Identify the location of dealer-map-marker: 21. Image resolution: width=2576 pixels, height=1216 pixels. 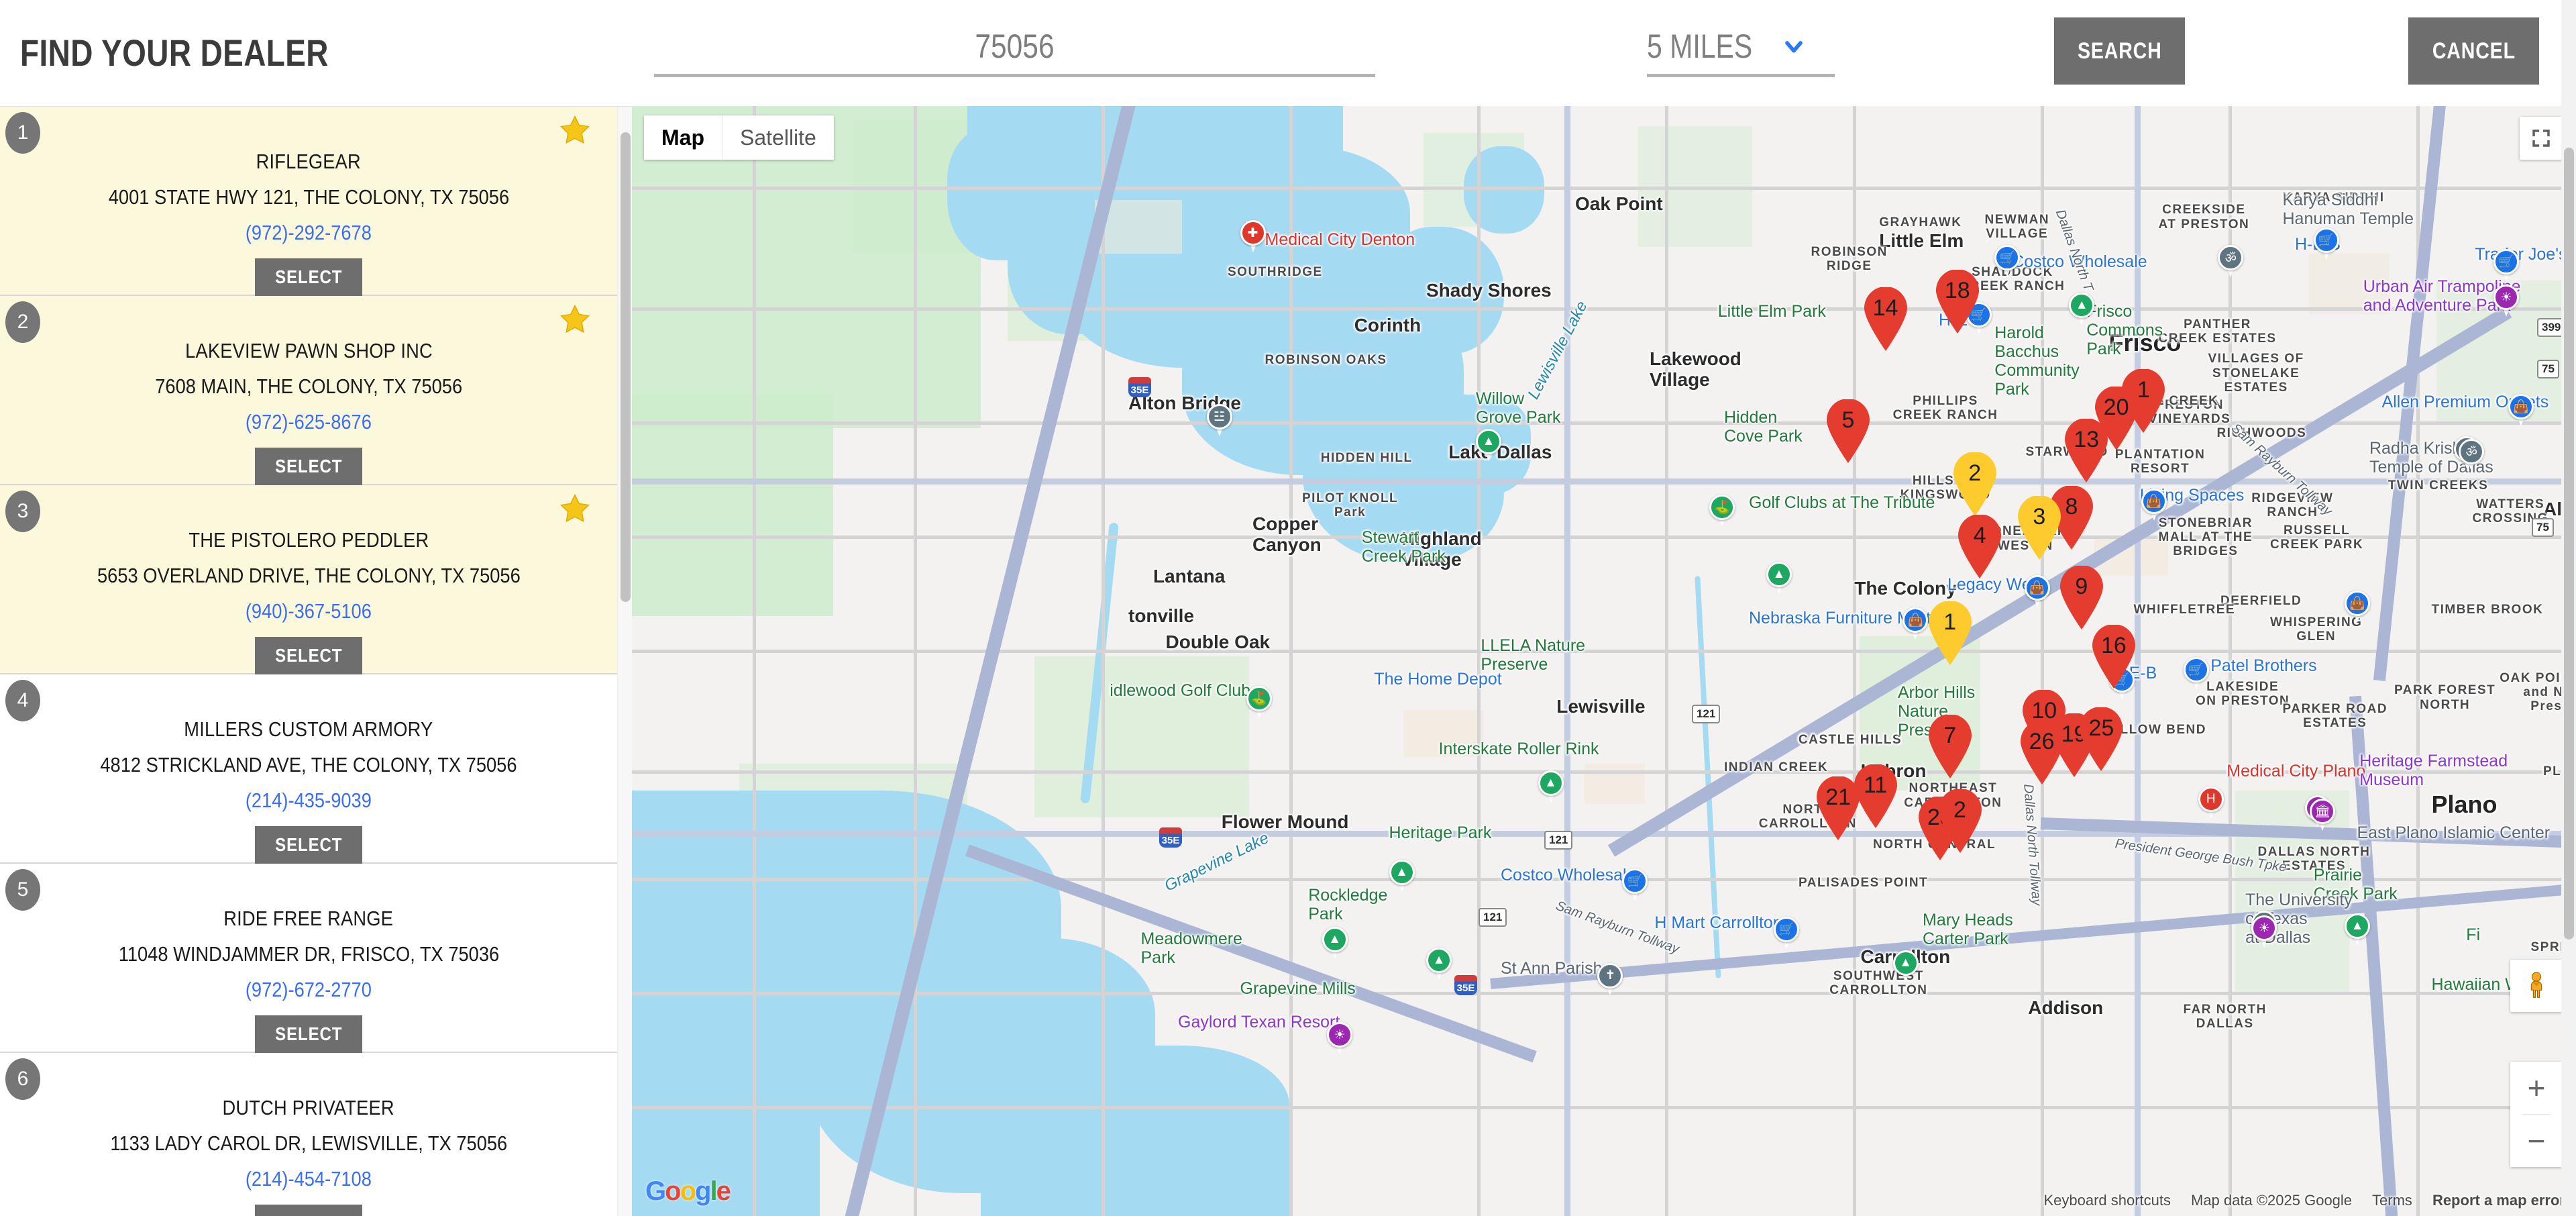
(1838, 808).